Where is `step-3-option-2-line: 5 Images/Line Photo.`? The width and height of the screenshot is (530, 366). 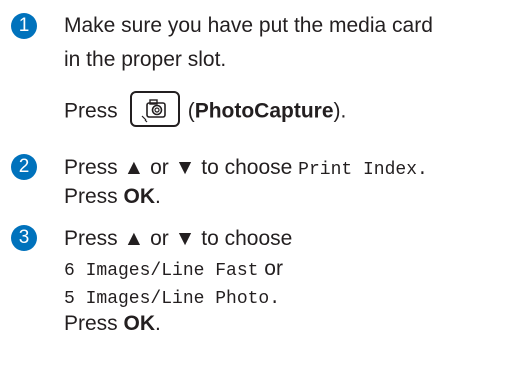 step-3-option-2-line: 5 Images/Line Photo. is located at coordinates (172, 298).